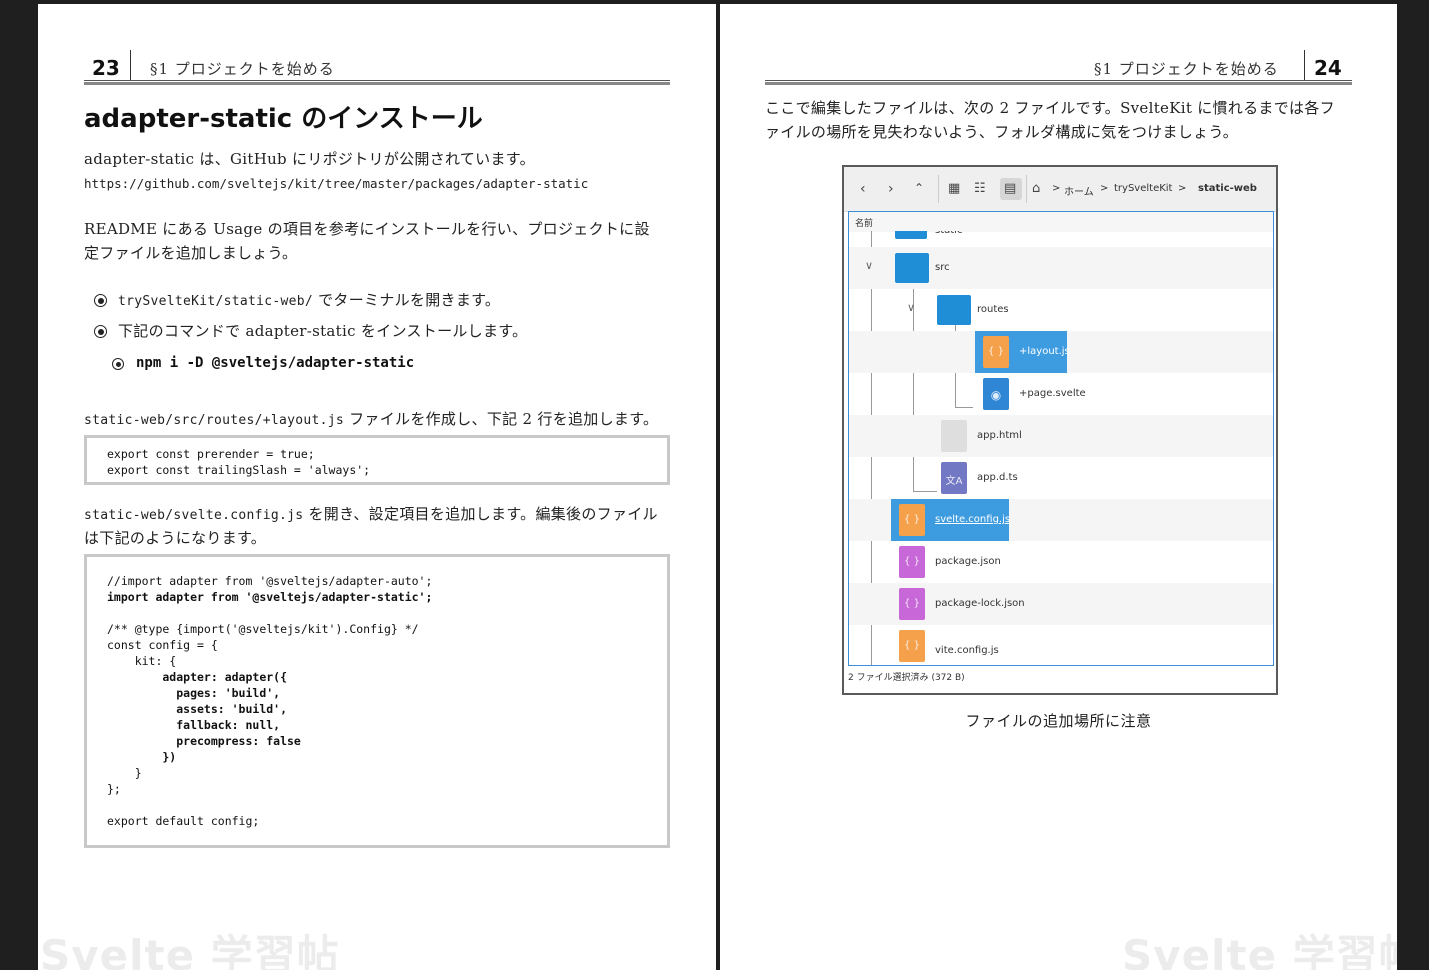  Describe the element at coordinates (197, 709) in the screenshot. I see `code-line: assets: 'build',` at that location.